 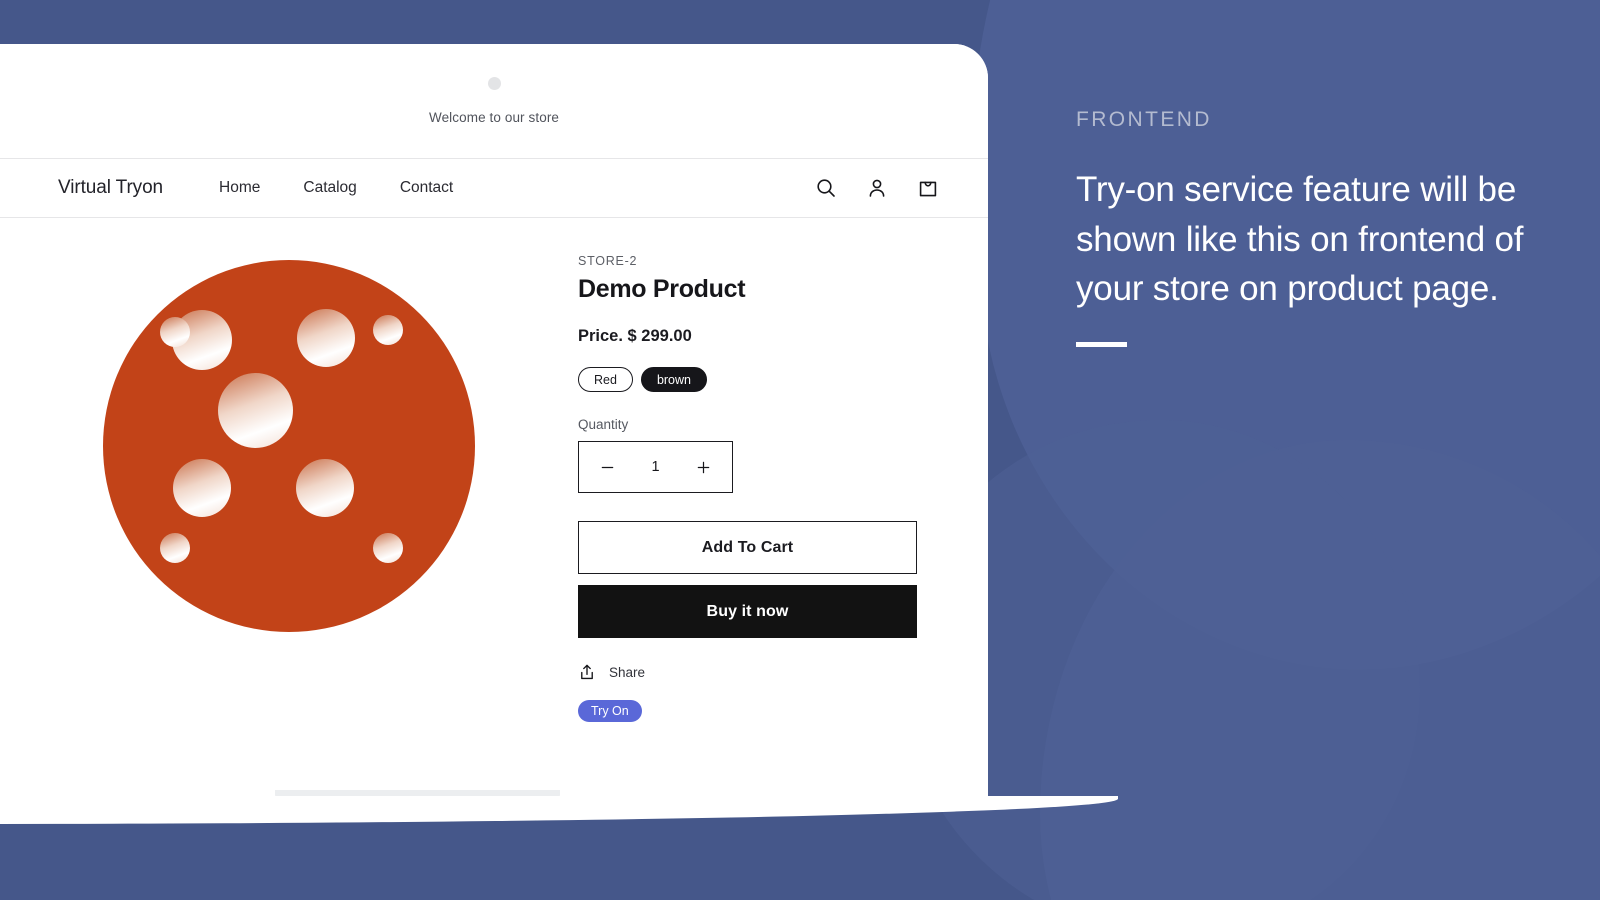 I want to click on nav-link-catalog: Catalog, so click(x=329, y=188).